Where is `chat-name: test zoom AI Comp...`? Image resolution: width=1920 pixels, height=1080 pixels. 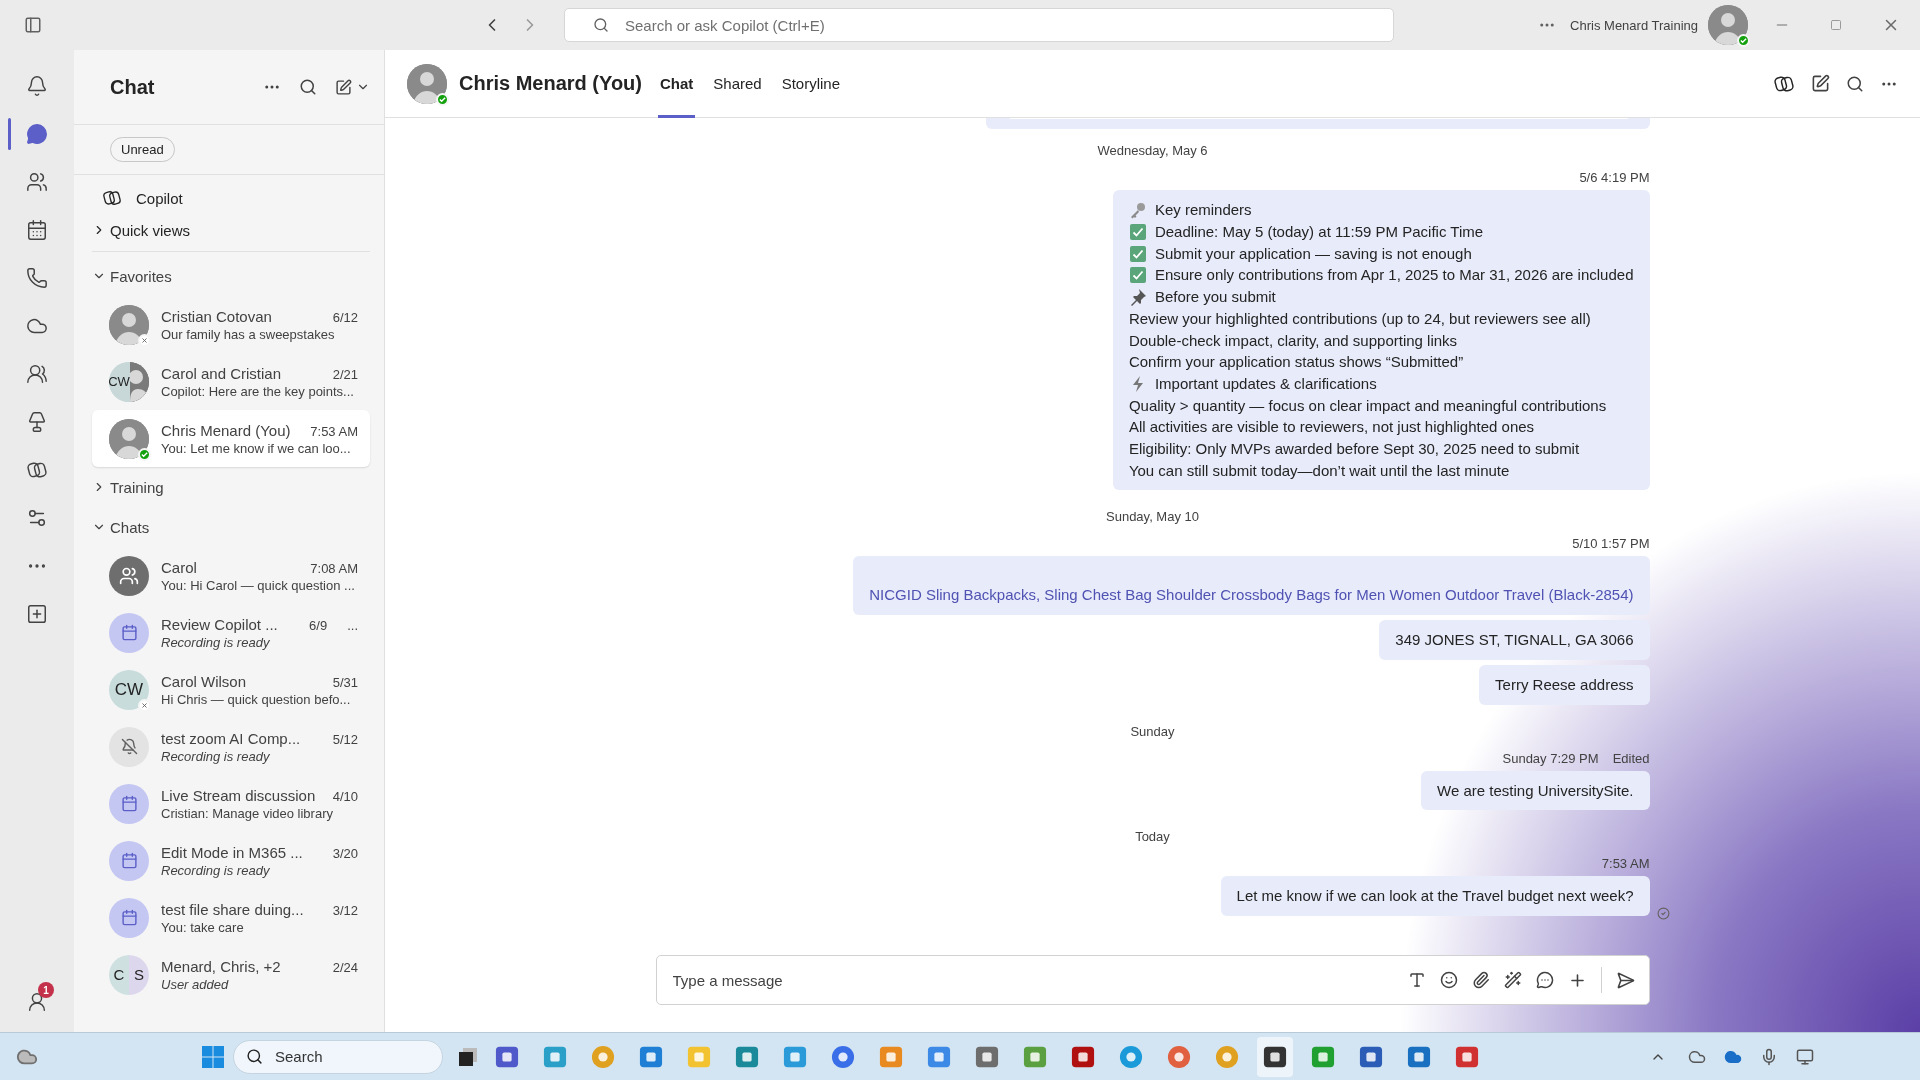 chat-name: test zoom AI Comp... is located at coordinates (231, 738).